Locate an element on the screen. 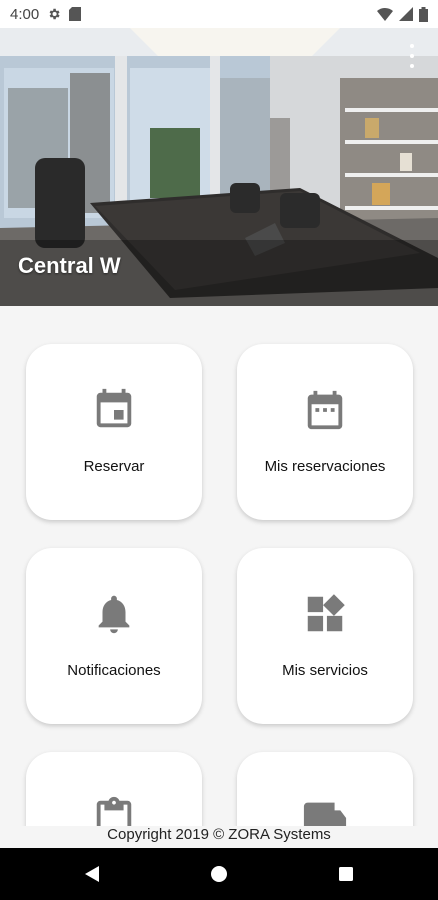 Image resolution: width=438 pixels, height=900 pixels. calendar-dots-icon is located at coordinates (325, 410).